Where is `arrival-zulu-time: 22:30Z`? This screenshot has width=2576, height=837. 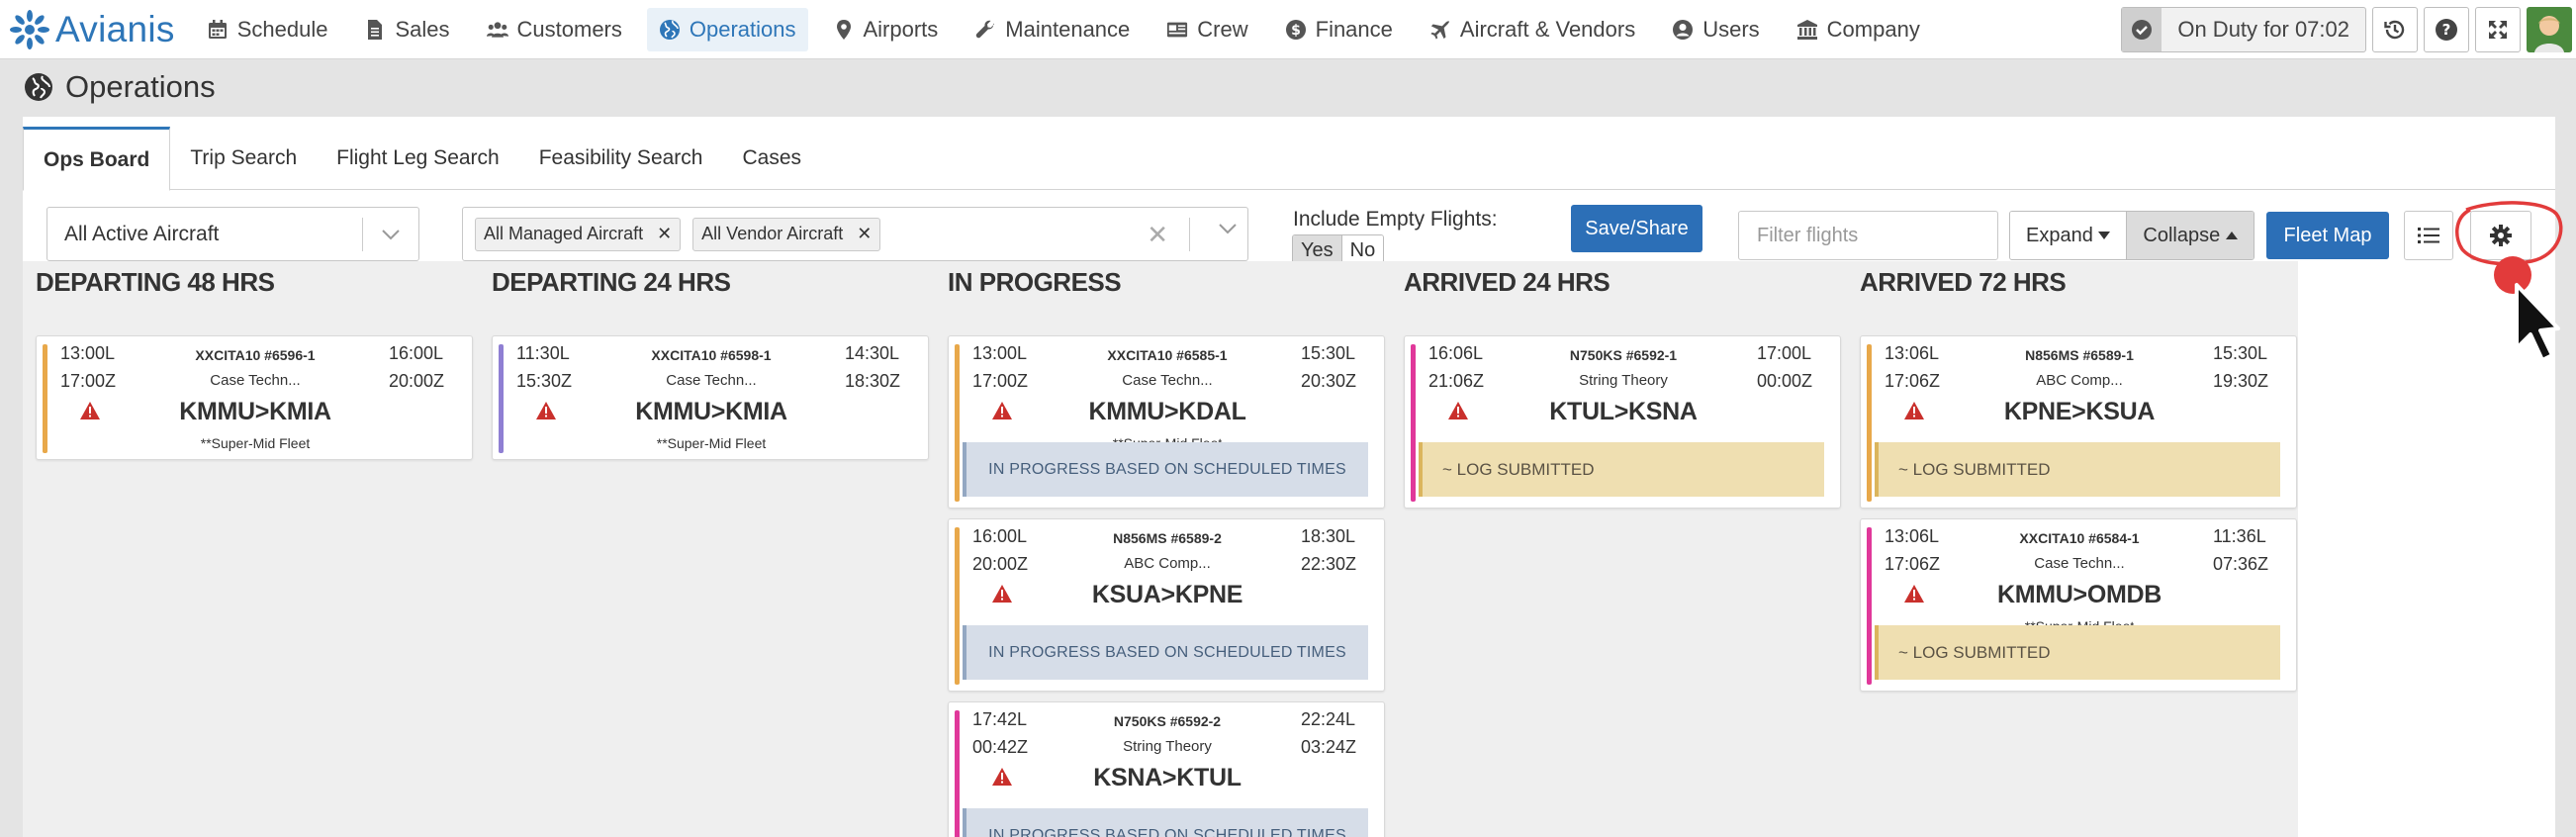
arrival-zulu-time: 22:30Z is located at coordinates (1329, 564).